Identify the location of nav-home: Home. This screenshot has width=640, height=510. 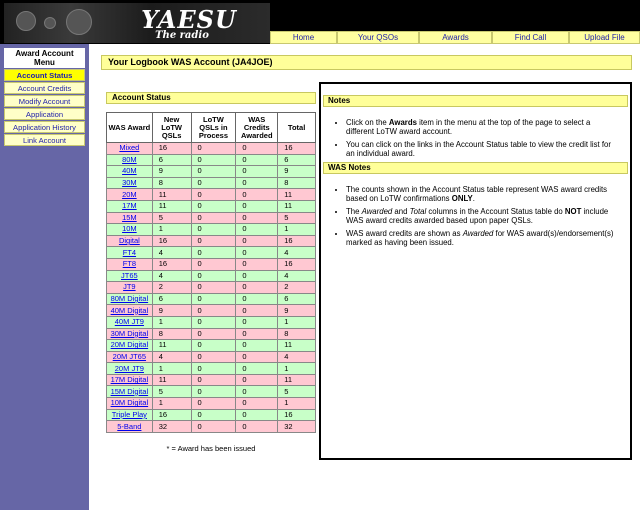
(303, 37).